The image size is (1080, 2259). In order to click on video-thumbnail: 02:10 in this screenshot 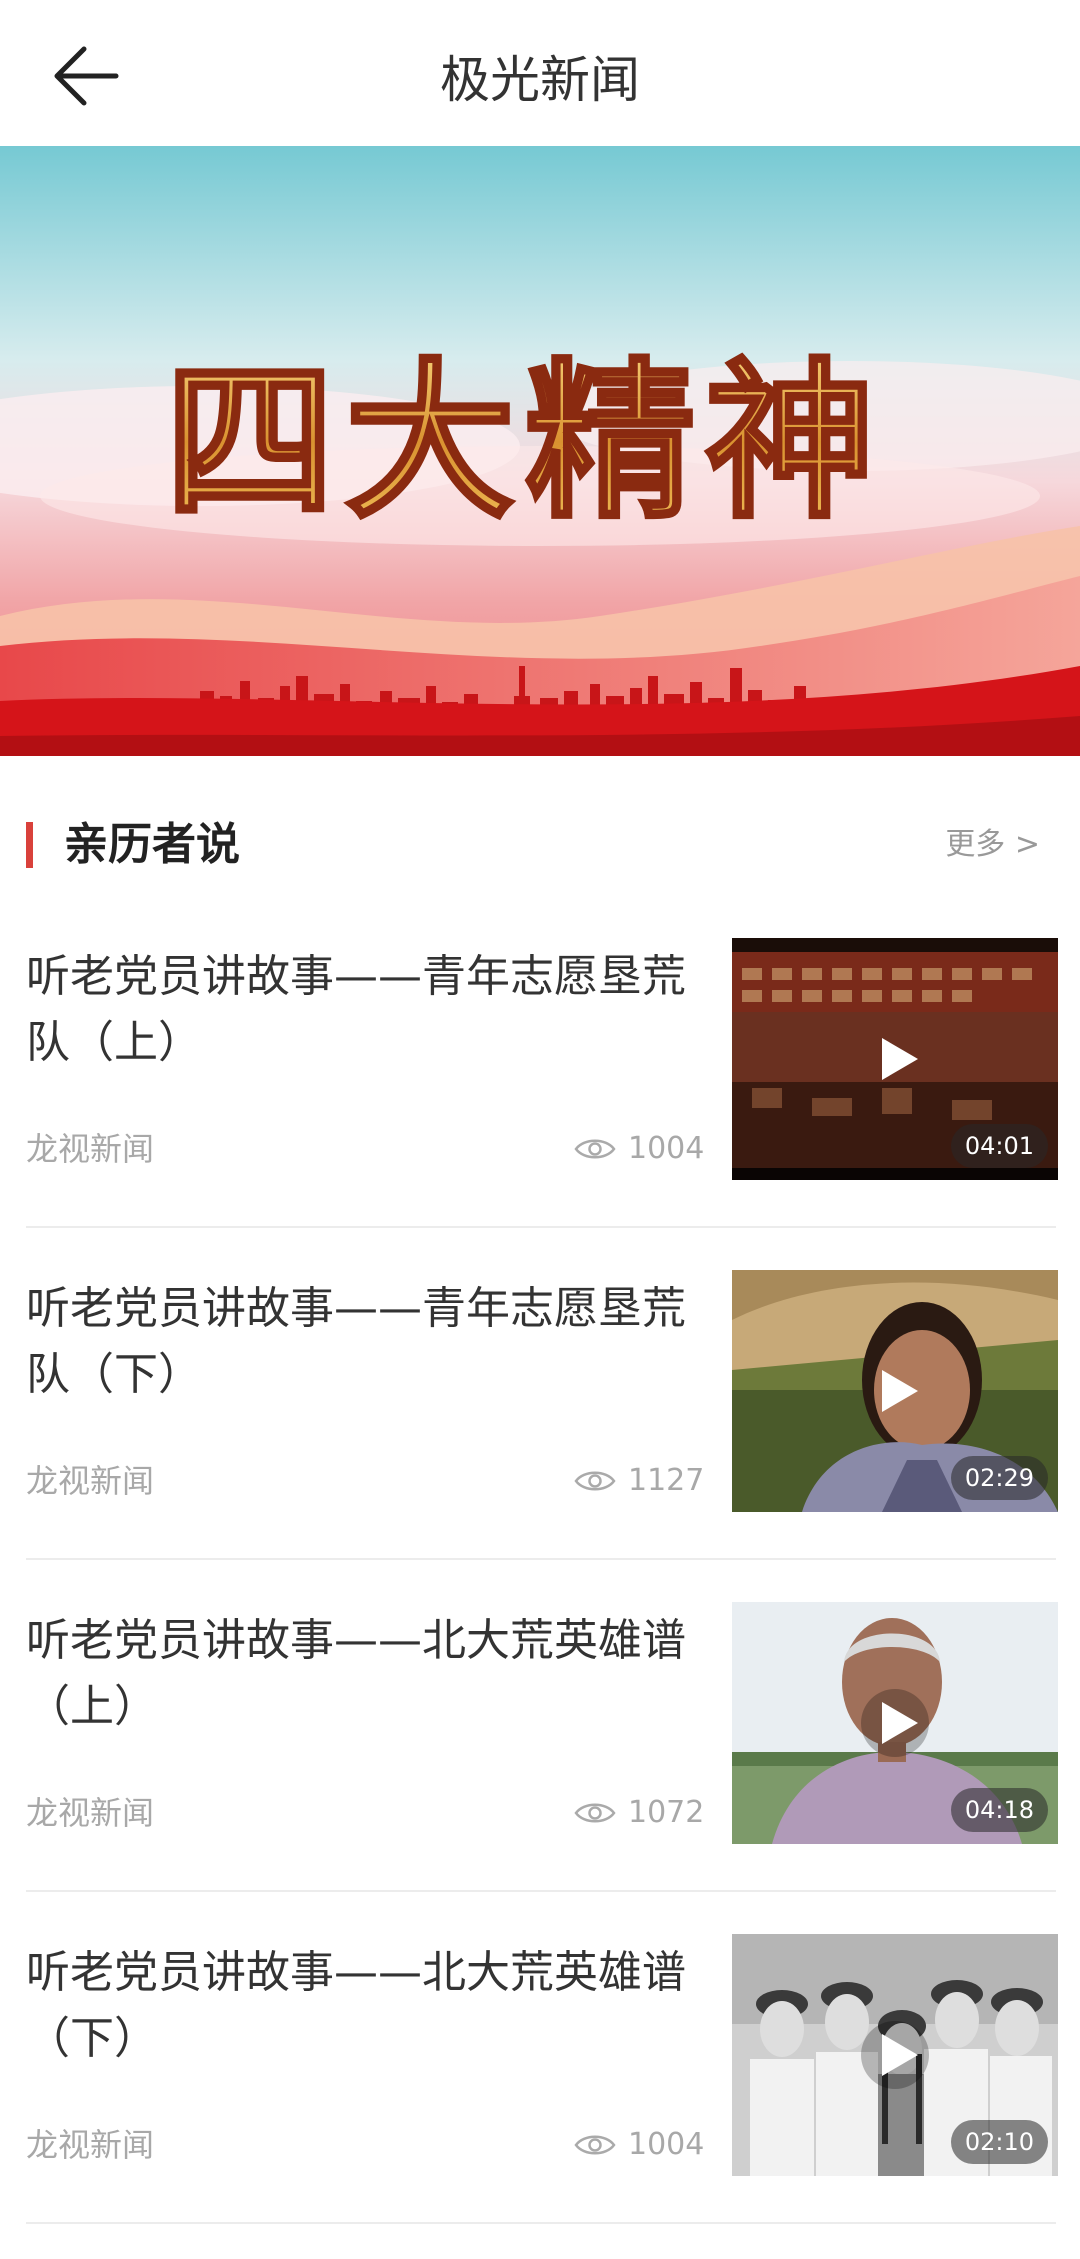, I will do `click(895, 2055)`.